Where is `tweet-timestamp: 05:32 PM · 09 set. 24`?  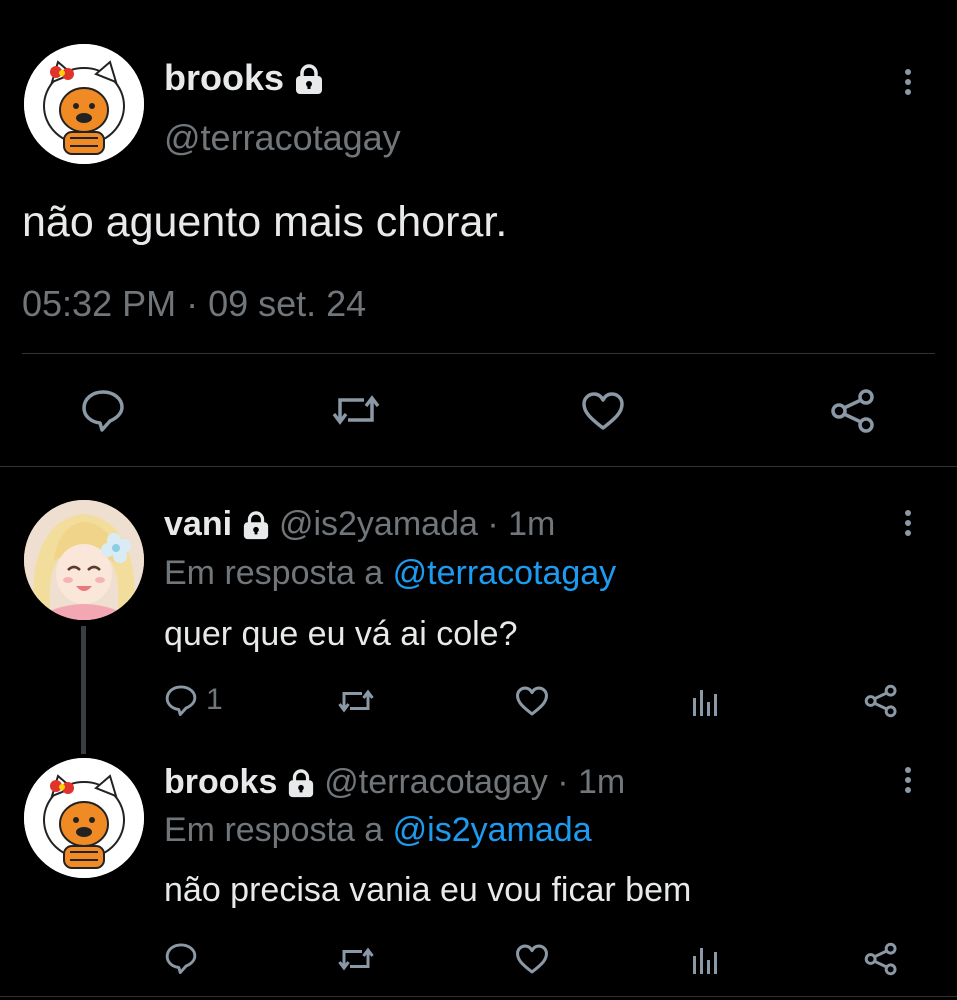
tweet-timestamp: 05:32 PM · 09 set. 24 is located at coordinates (194, 304).